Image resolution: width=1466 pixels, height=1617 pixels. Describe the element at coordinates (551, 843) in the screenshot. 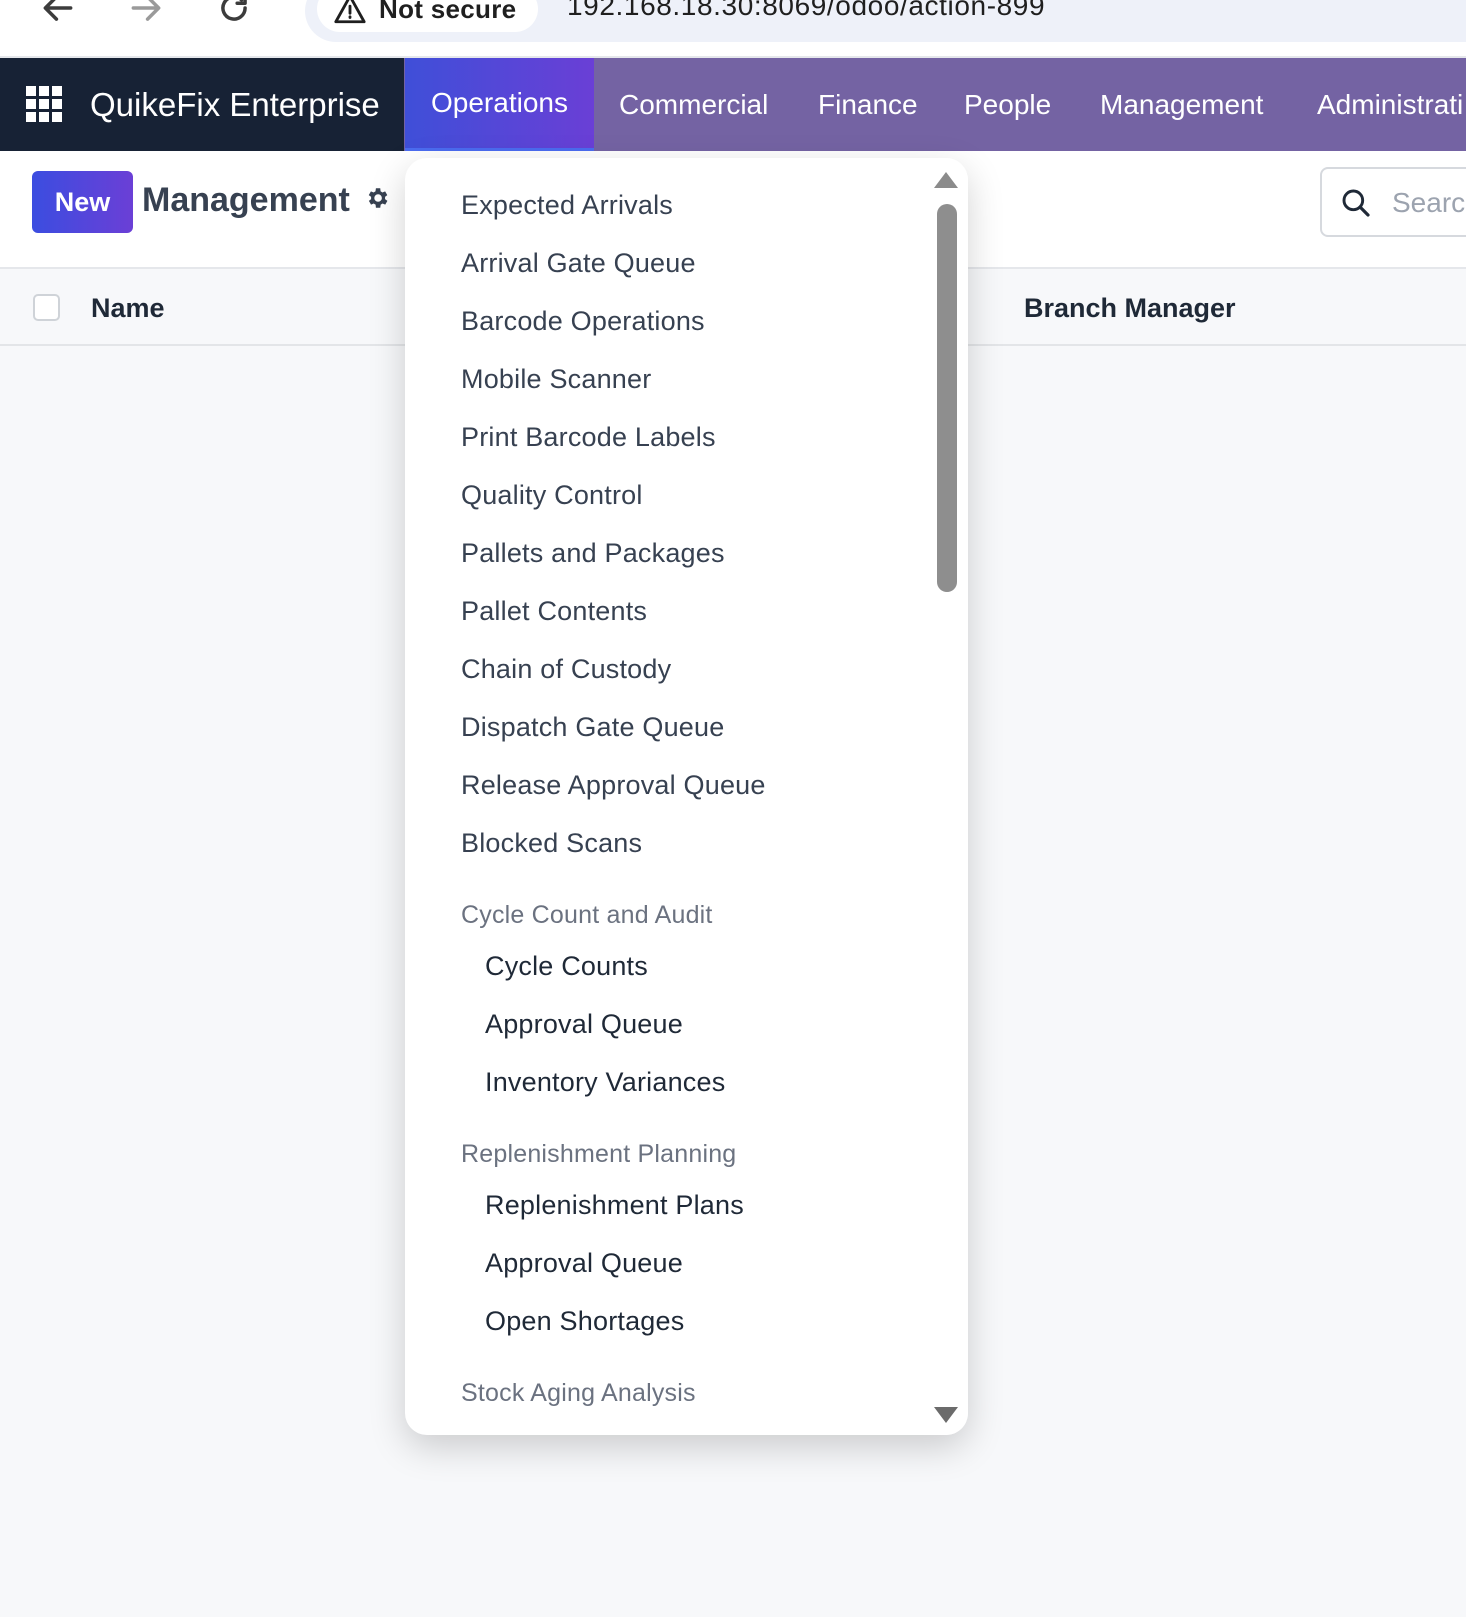

I see `dropdown-item: Blocked Scans` at that location.